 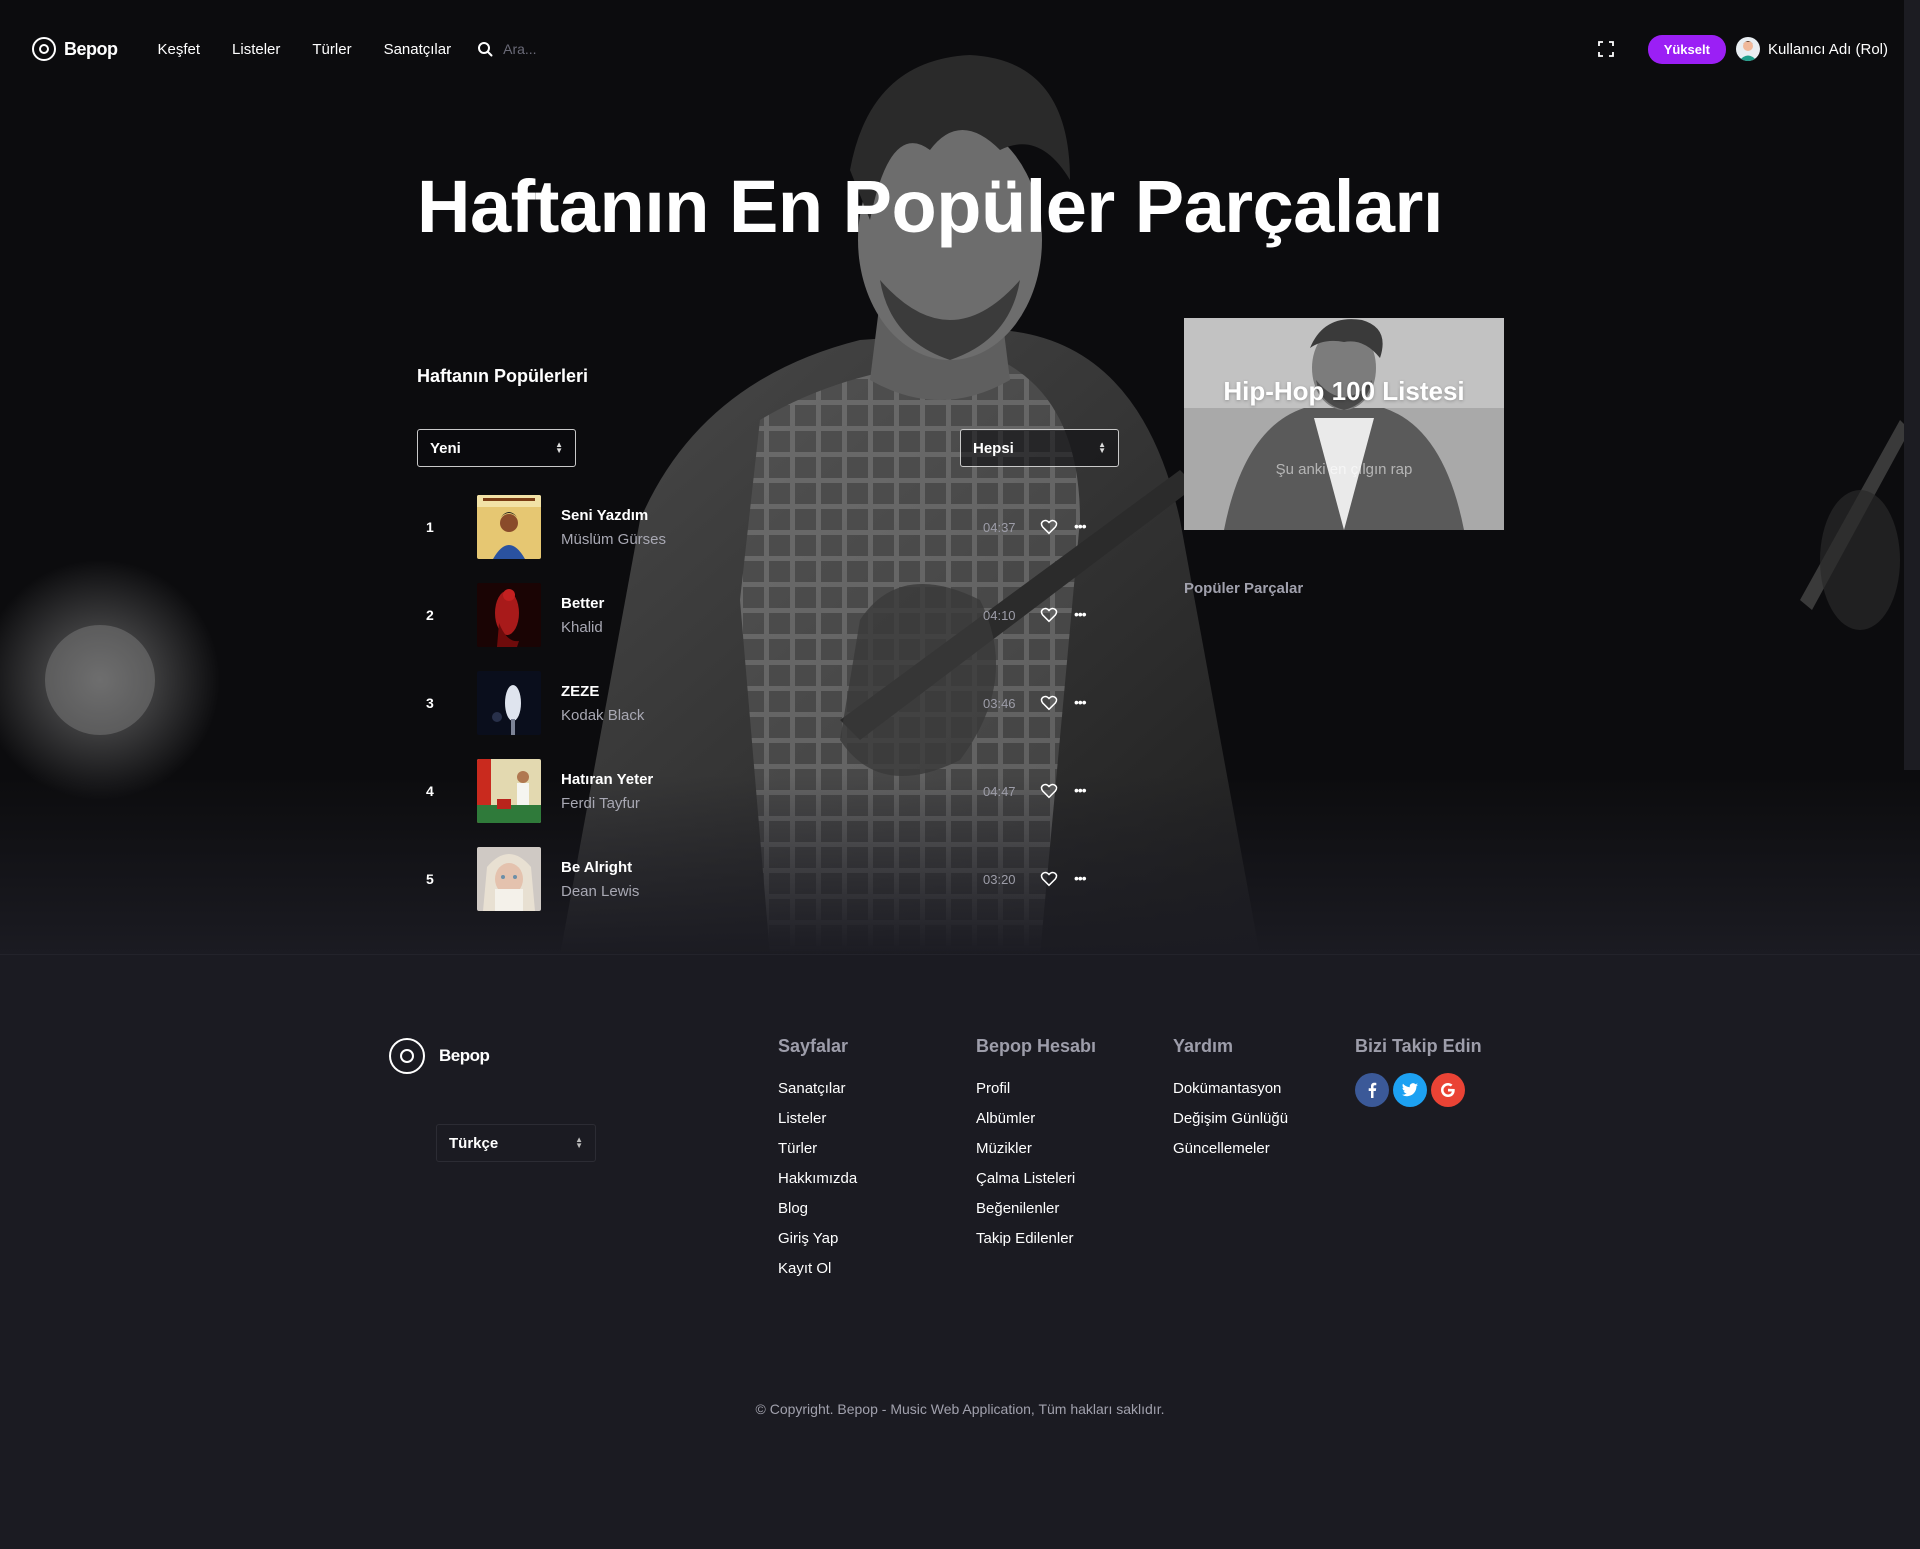 I want to click on facebook-icon, so click(x=1372, y=1090).